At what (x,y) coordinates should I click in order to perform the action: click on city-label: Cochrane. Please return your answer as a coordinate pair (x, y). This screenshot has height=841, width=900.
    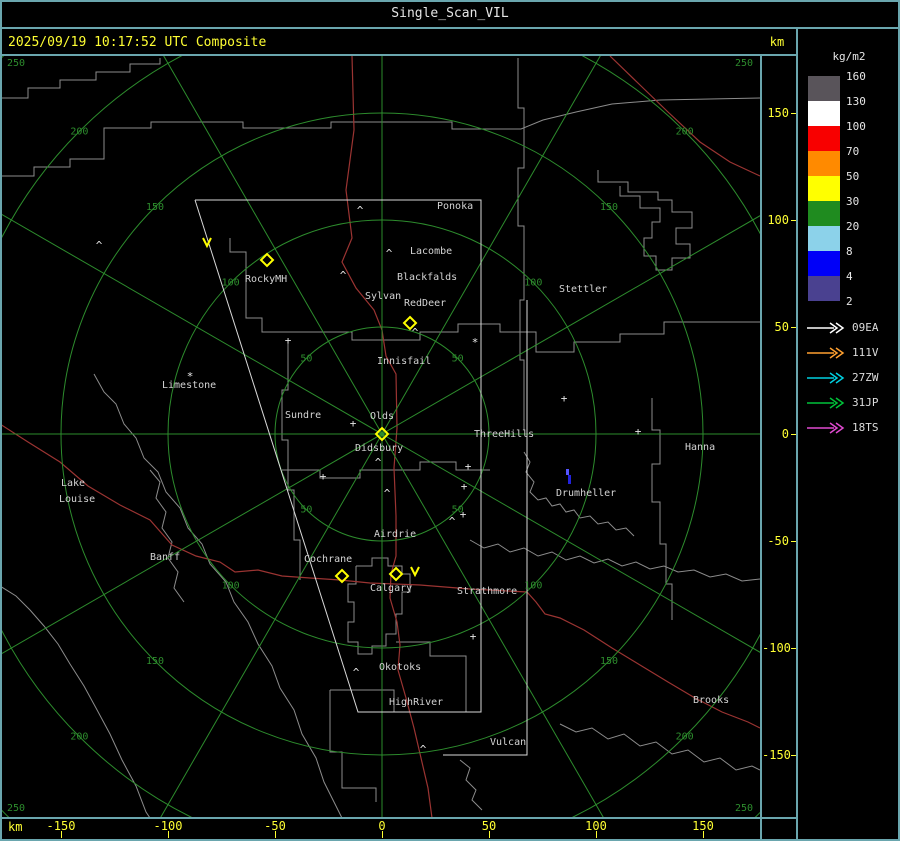
    Looking at the image, I should click on (328, 559).